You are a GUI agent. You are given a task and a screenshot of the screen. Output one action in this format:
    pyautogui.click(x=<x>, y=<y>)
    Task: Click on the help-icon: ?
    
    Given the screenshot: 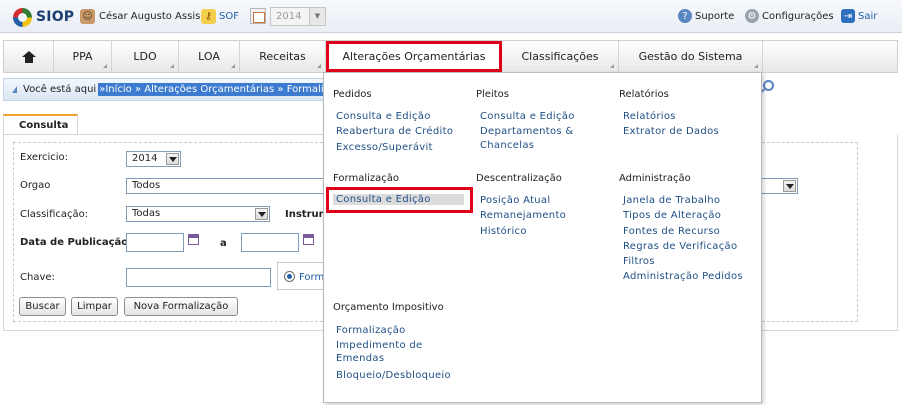 What is the action you would take?
    pyautogui.click(x=685, y=16)
    